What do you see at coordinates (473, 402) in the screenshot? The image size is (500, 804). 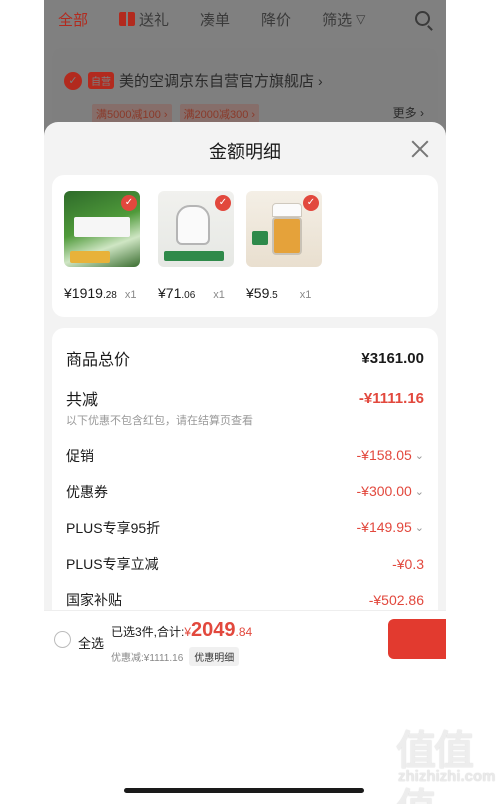 I see `screenshot-margin-right` at bounding box center [473, 402].